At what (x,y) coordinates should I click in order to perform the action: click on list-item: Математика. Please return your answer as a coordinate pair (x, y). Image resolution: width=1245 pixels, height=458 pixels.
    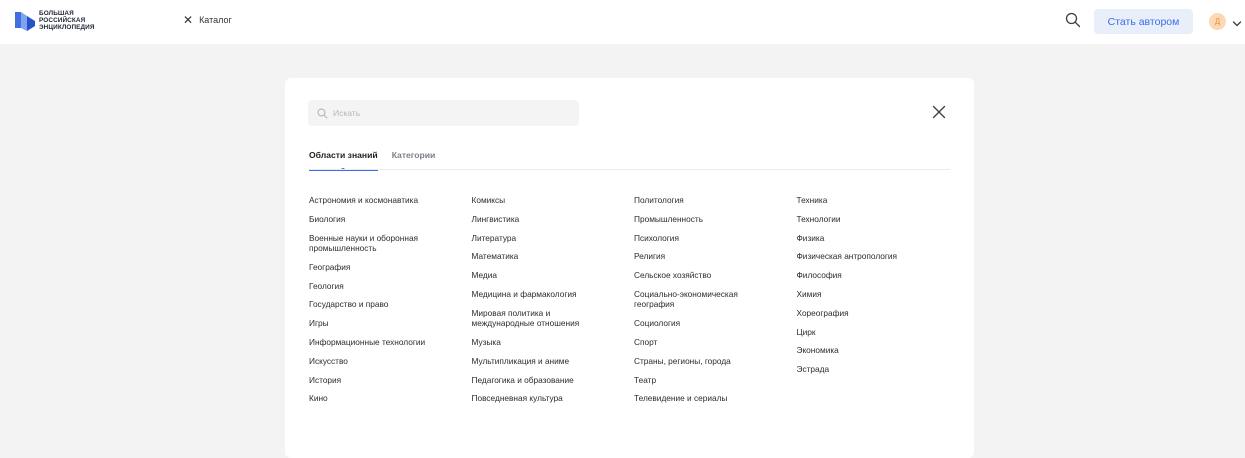
    Looking at the image, I should click on (553, 256).